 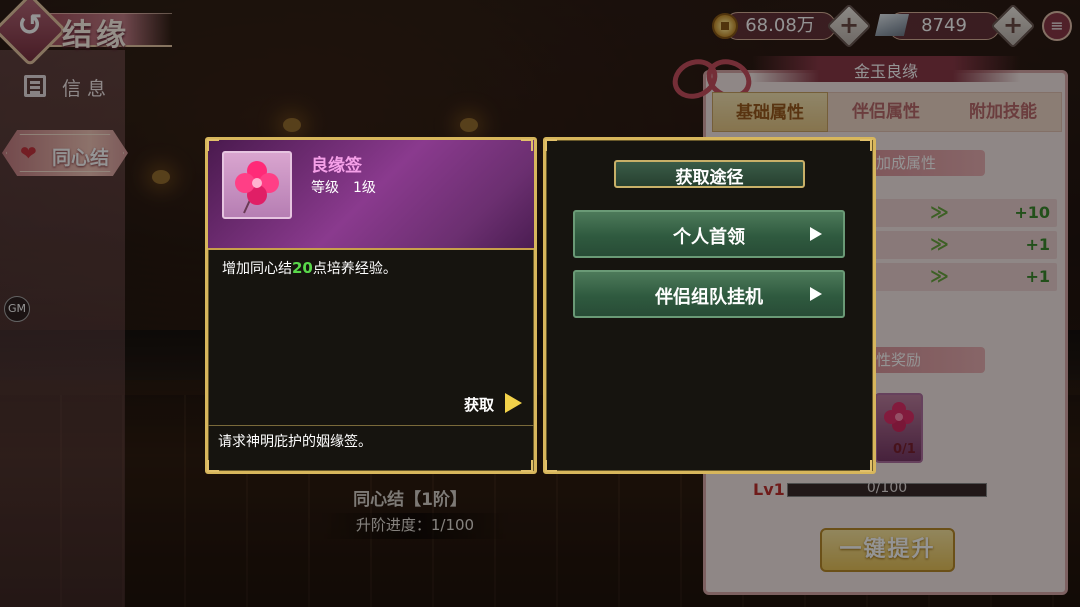 I want to click on item-description-prefix: 增加同心结, so click(x=257, y=269).